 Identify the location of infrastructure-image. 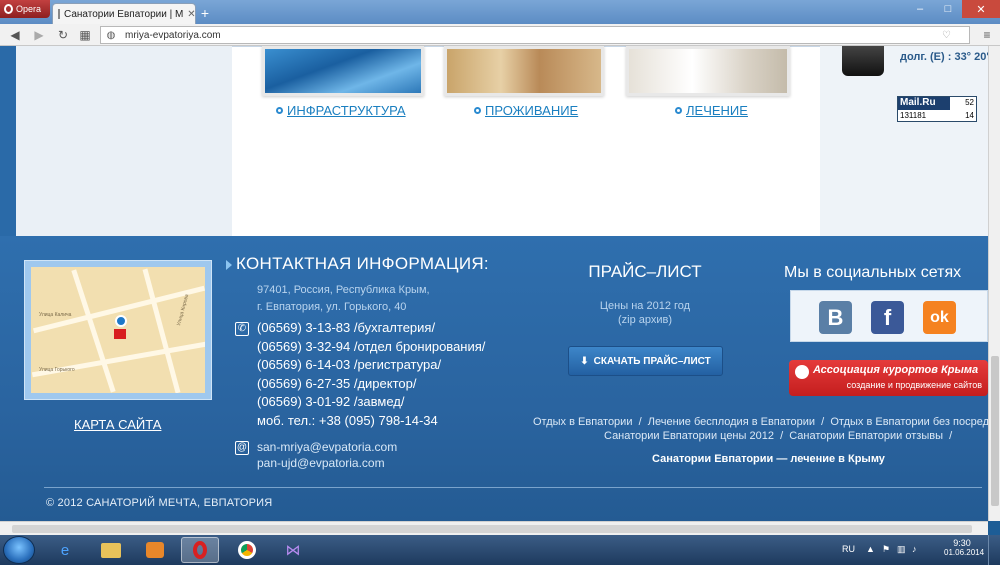
(343, 71).